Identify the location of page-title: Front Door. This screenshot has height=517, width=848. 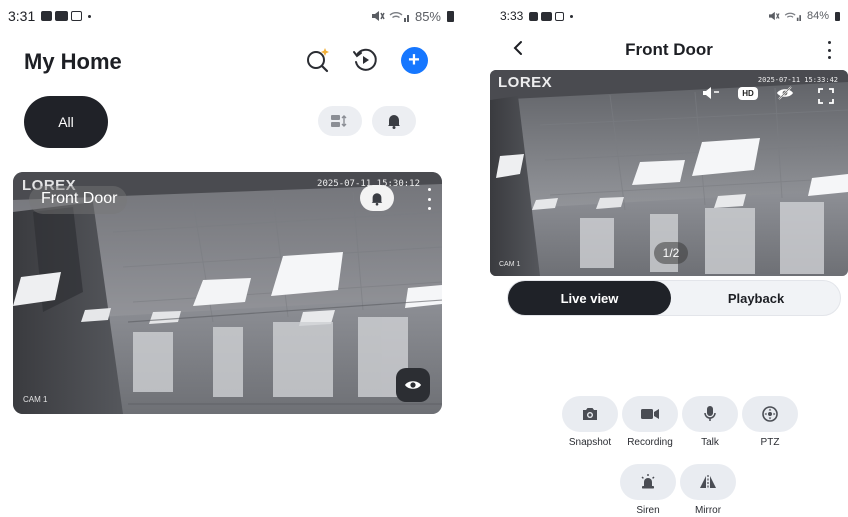
(669, 49).